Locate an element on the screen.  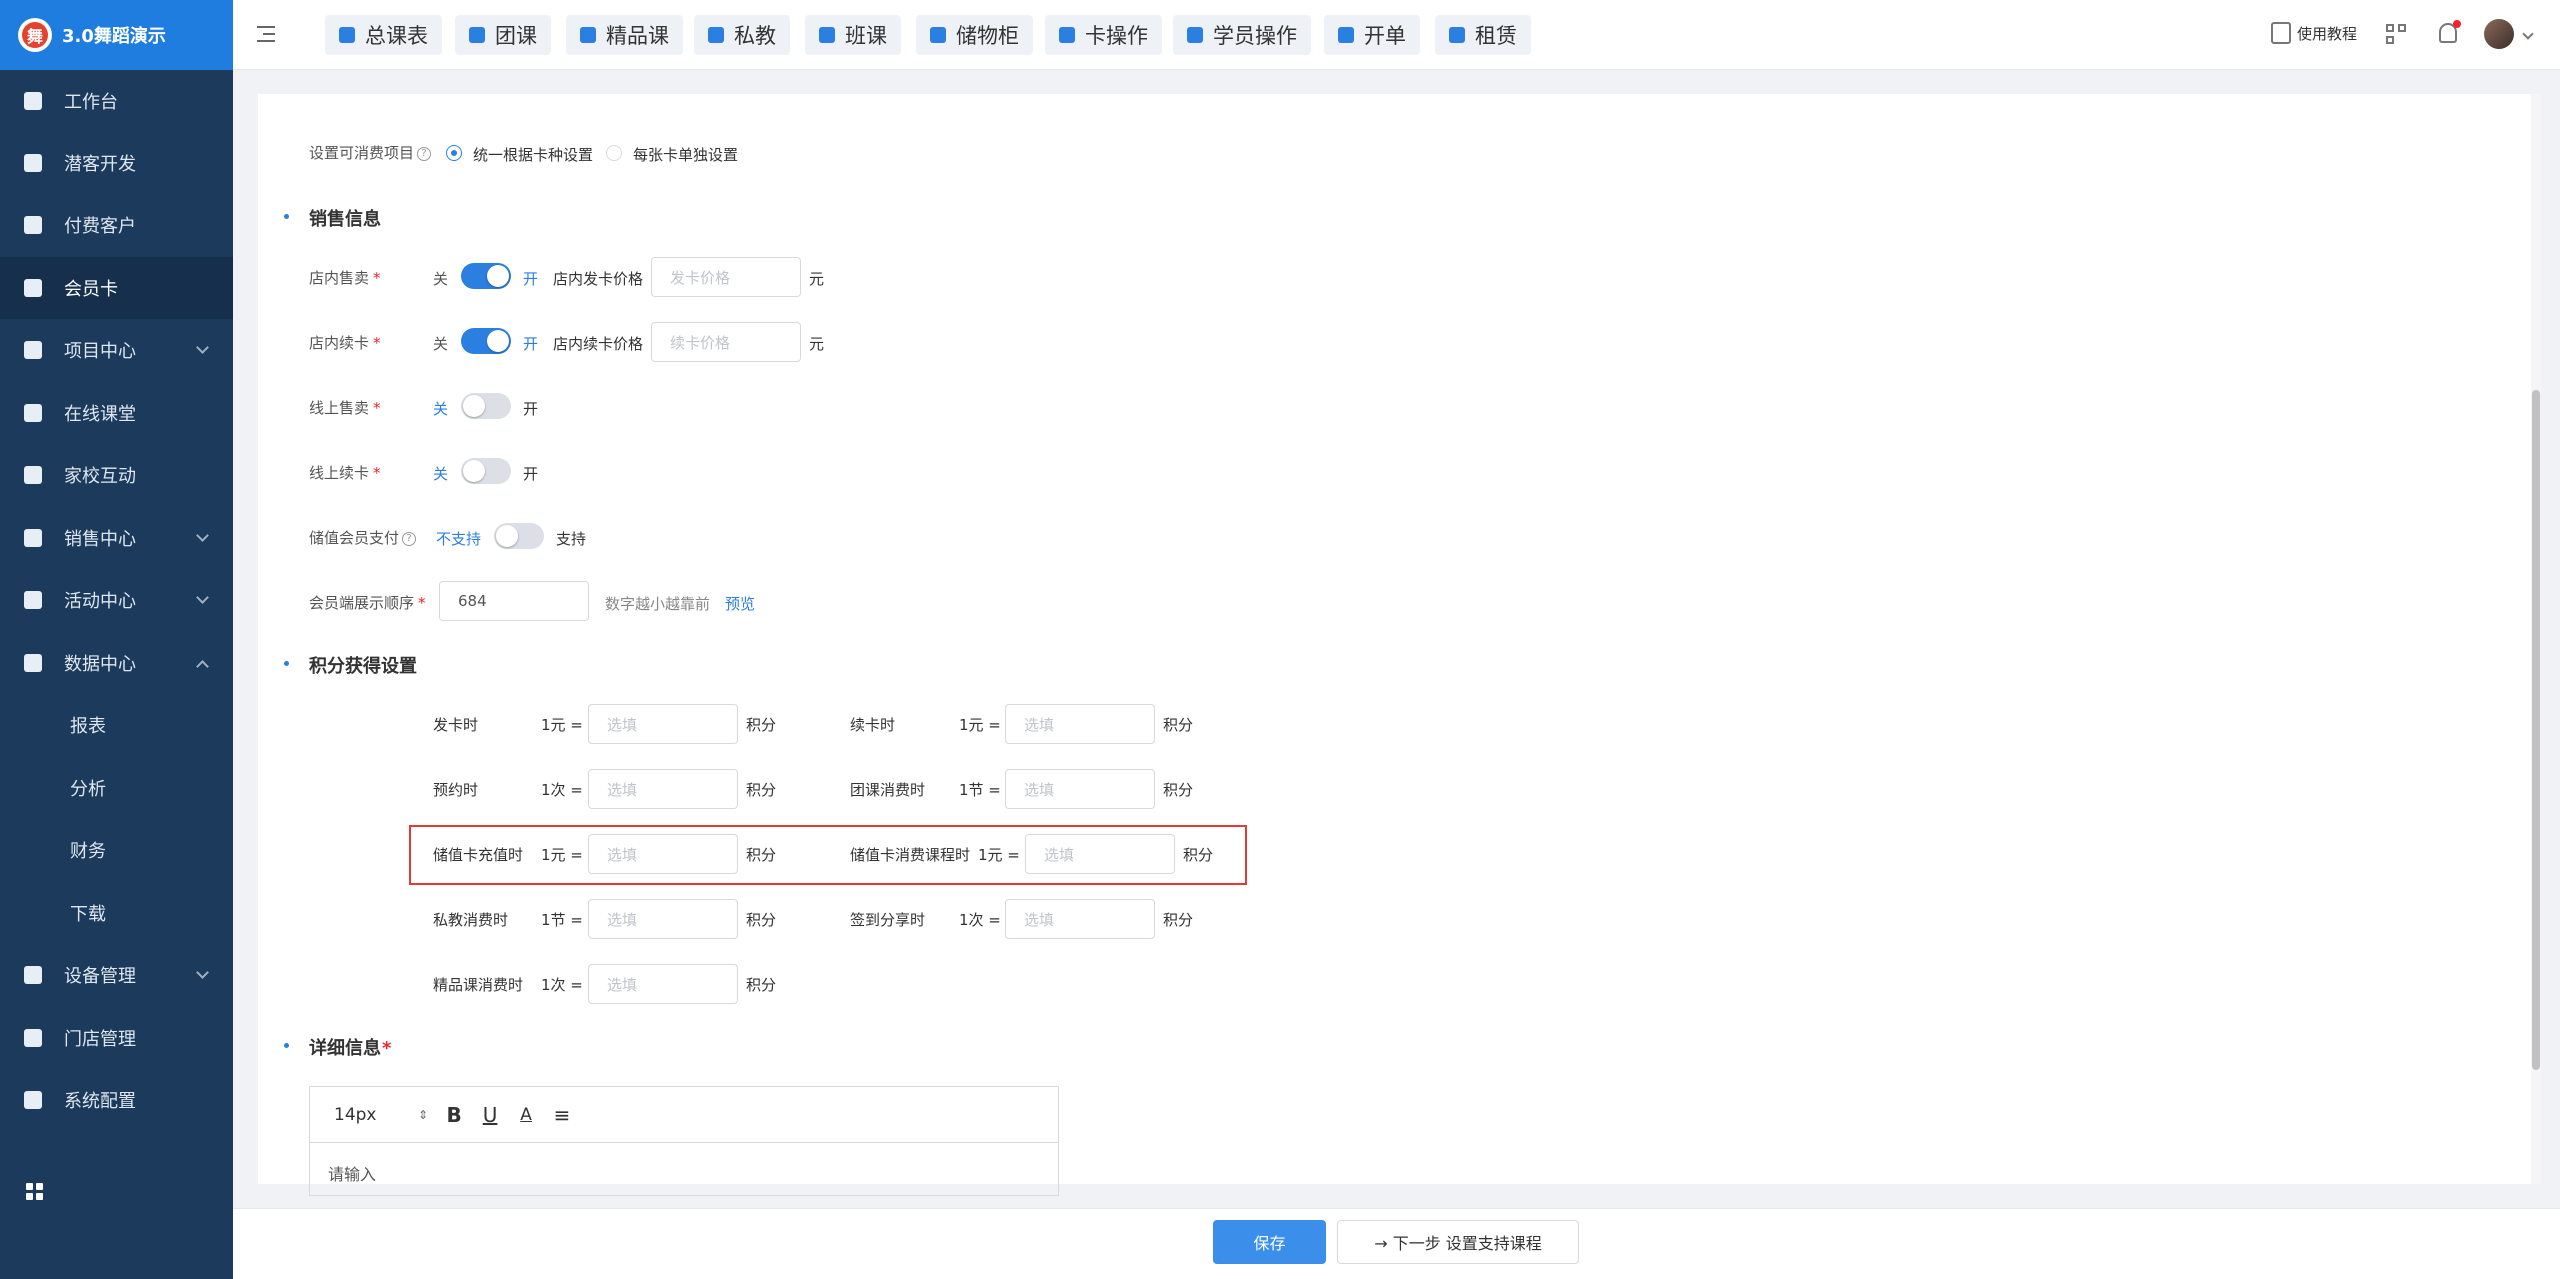
points-booking-input: 选填 is located at coordinates (663, 789).